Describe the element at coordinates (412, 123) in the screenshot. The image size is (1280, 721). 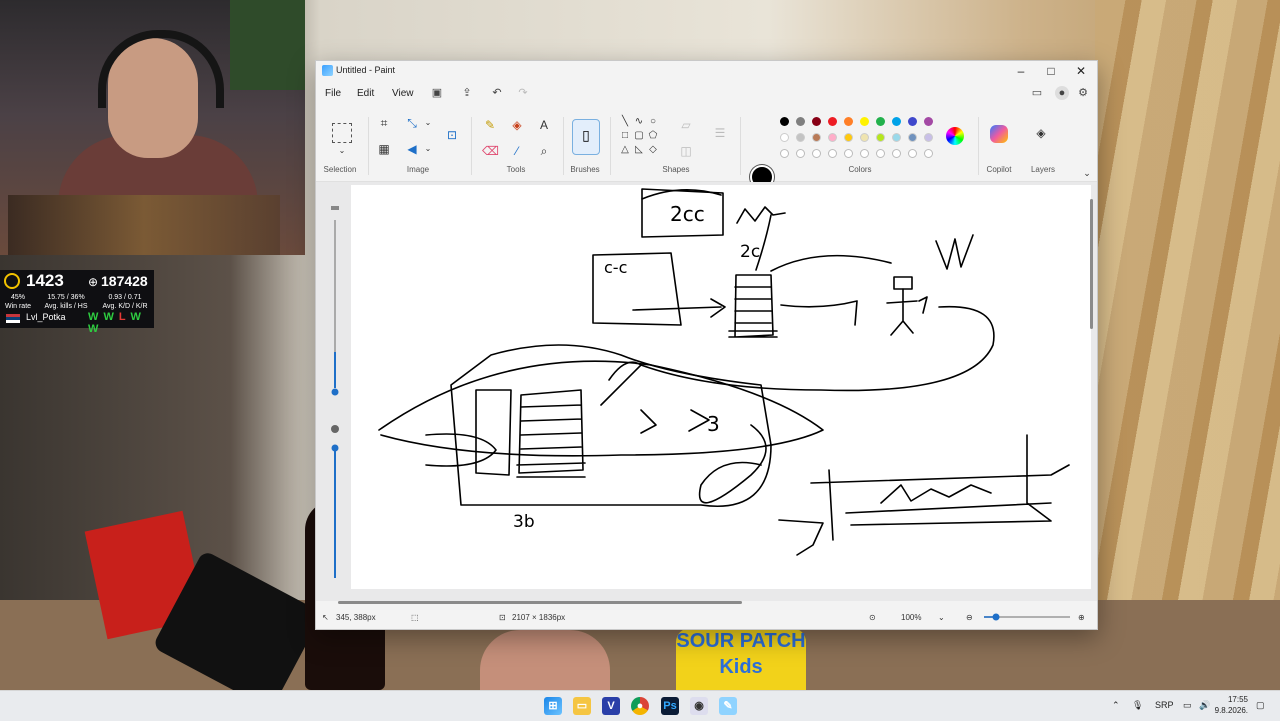
I see `resize-icon: ⤡` at that location.